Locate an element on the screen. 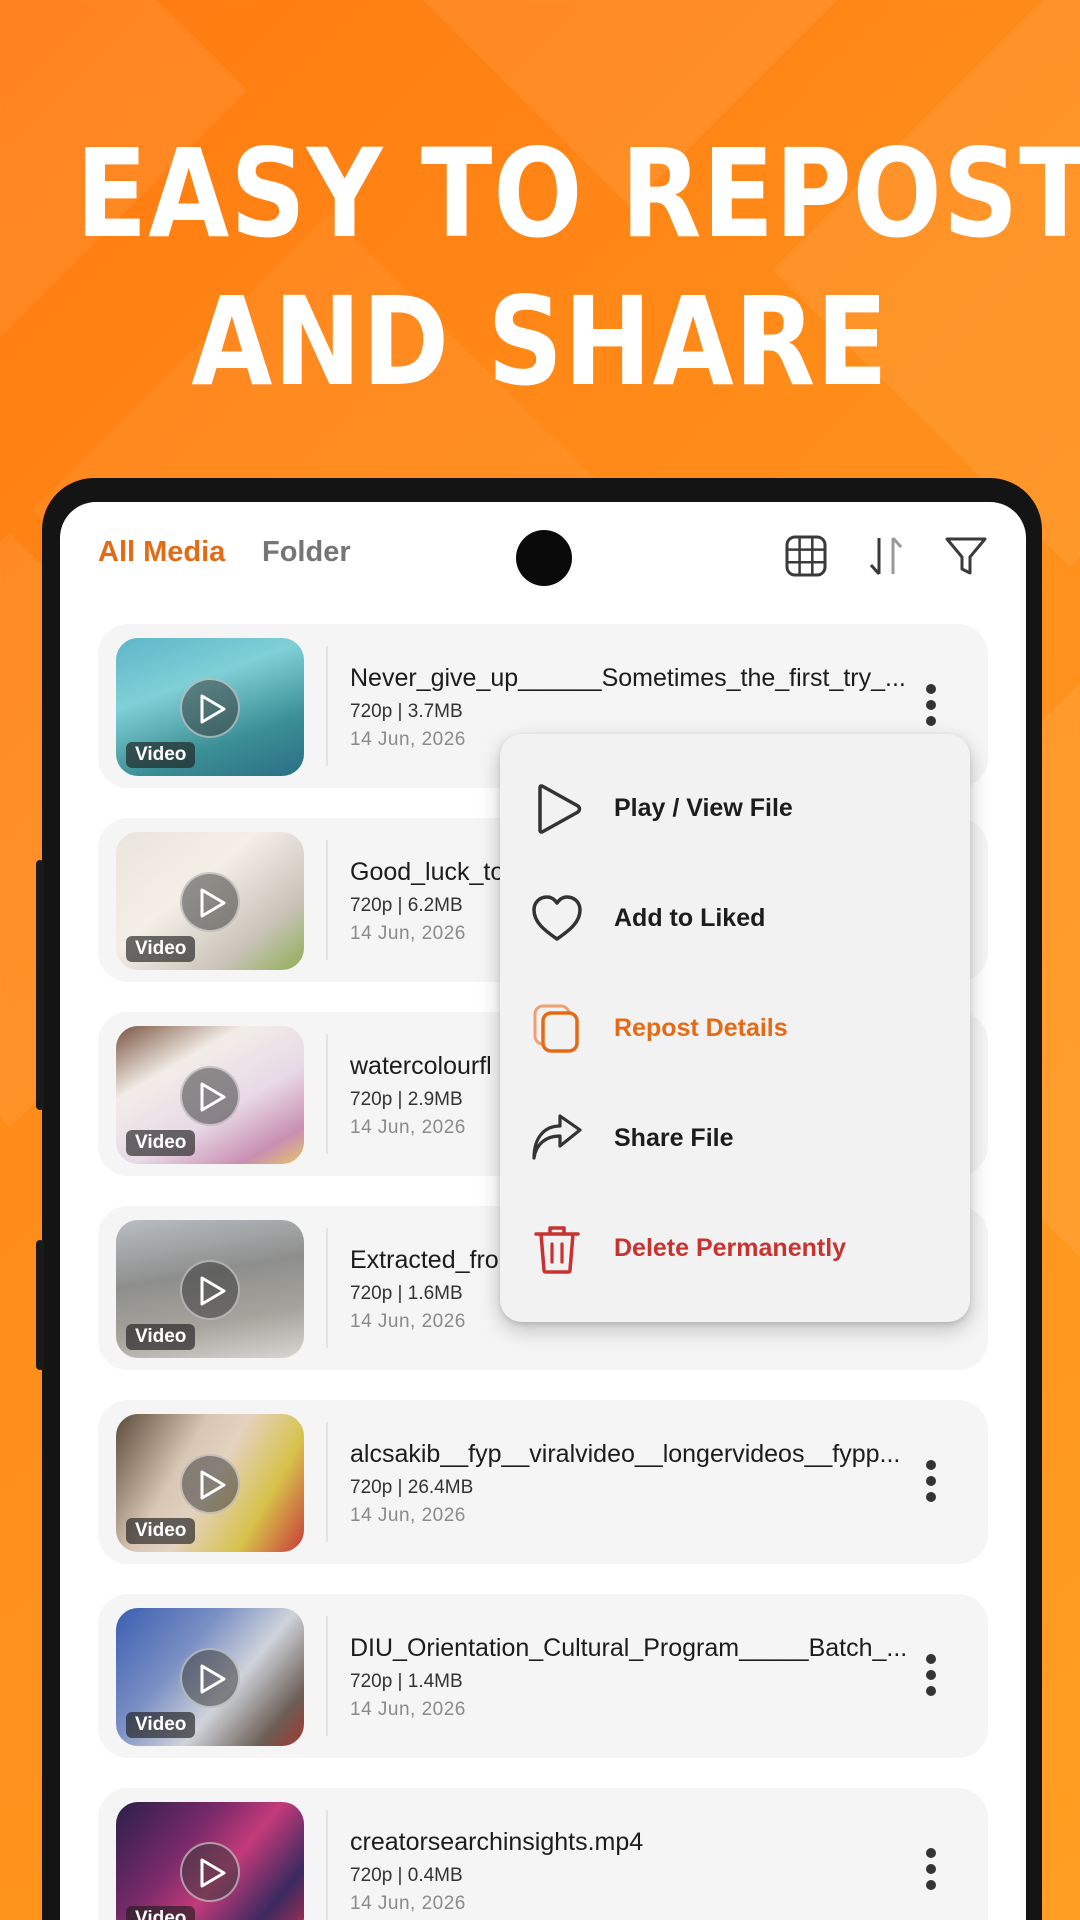 The width and height of the screenshot is (1080, 1920). media-meta: 720p | 6.2MB is located at coordinates (406, 905).